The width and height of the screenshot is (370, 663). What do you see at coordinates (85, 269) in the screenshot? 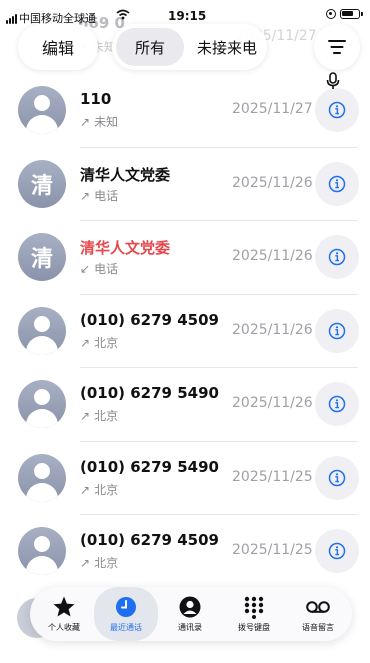
I see `incoming-arrow-icon: ↙` at bounding box center [85, 269].